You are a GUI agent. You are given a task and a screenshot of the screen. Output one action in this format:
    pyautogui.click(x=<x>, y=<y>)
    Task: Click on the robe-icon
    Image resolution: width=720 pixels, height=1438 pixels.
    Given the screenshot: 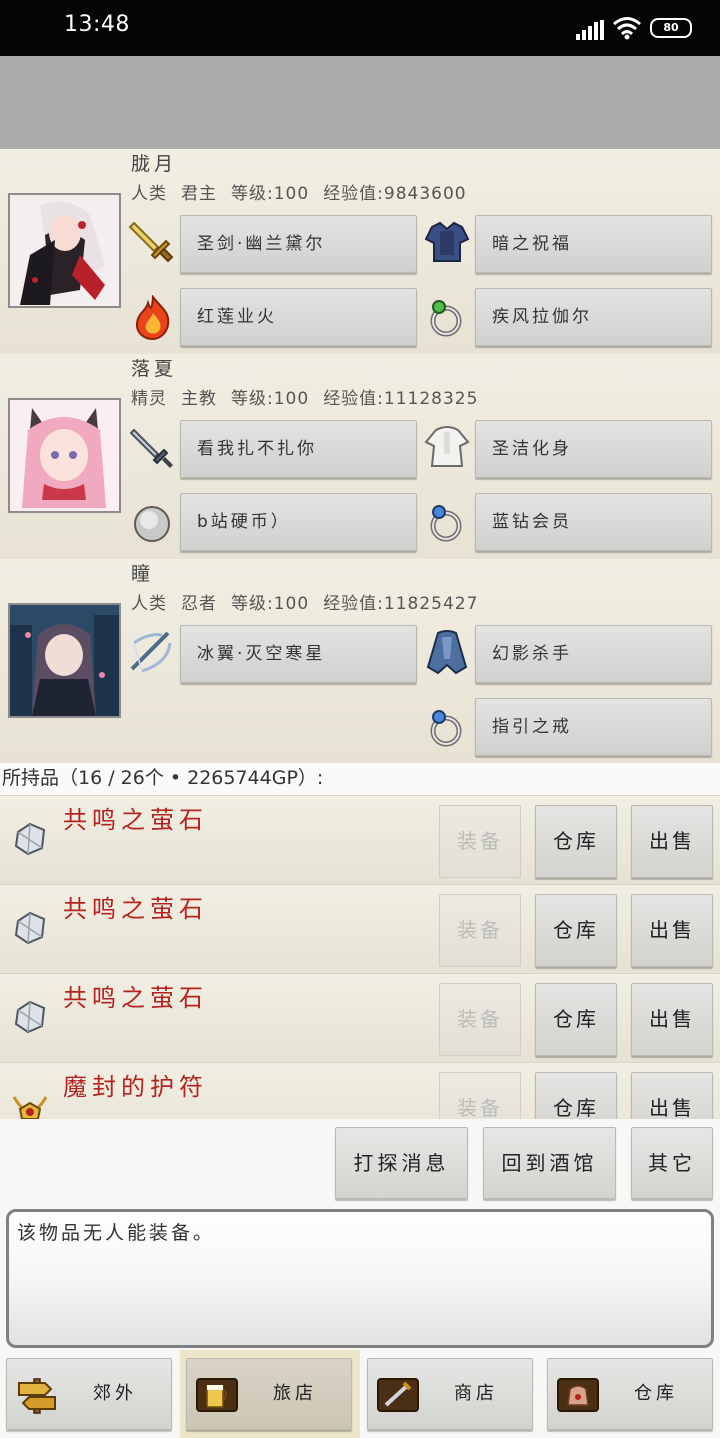 What is the action you would take?
    pyautogui.click(x=447, y=446)
    